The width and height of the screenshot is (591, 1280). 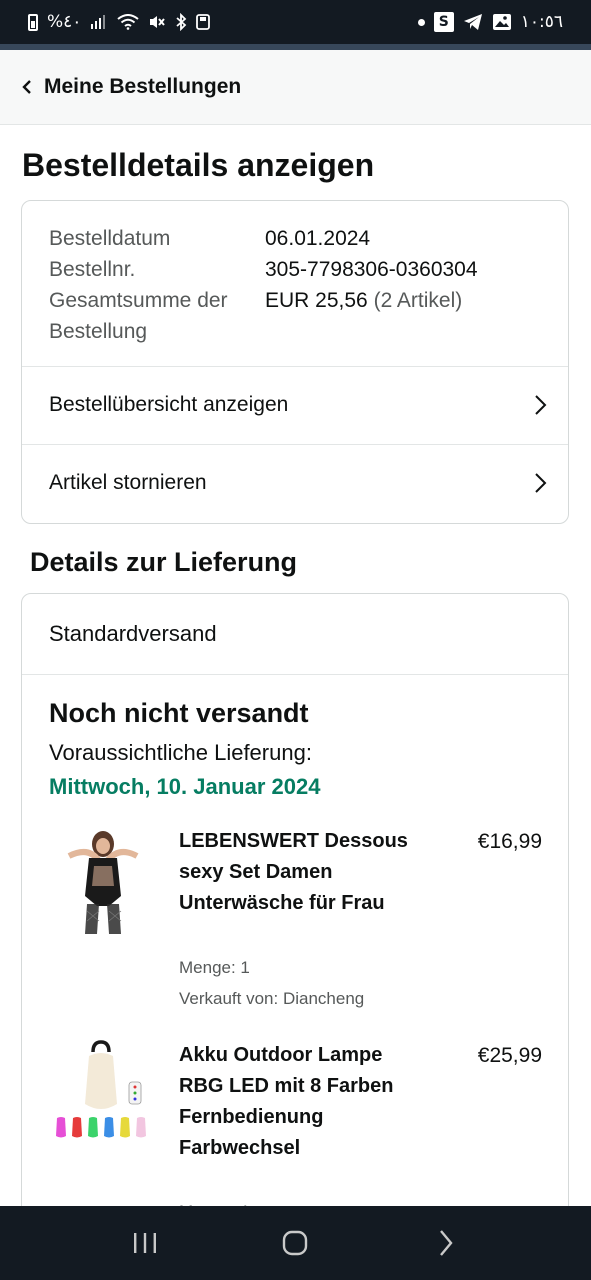 What do you see at coordinates (180, 752) in the screenshot?
I see `eta-label: Voraussichtliche Lieferung:` at bounding box center [180, 752].